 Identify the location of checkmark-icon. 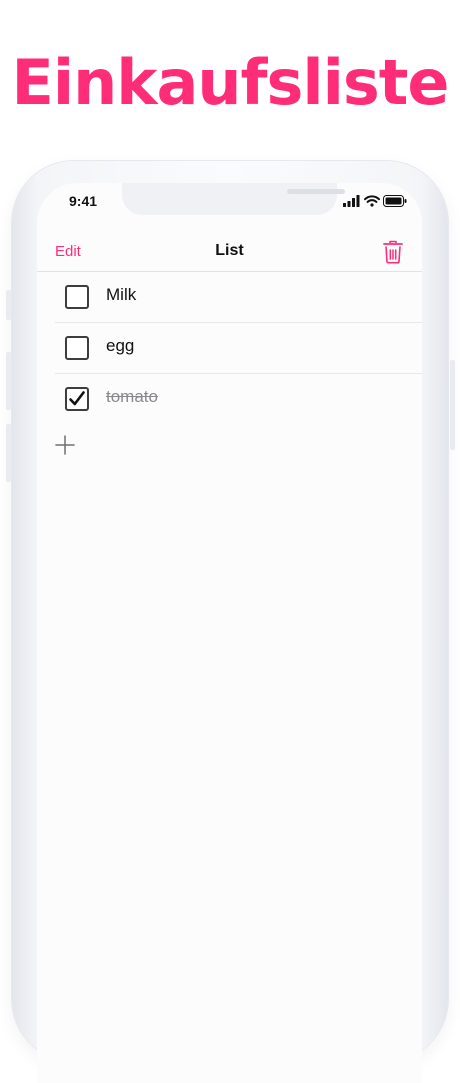
(77, 398).